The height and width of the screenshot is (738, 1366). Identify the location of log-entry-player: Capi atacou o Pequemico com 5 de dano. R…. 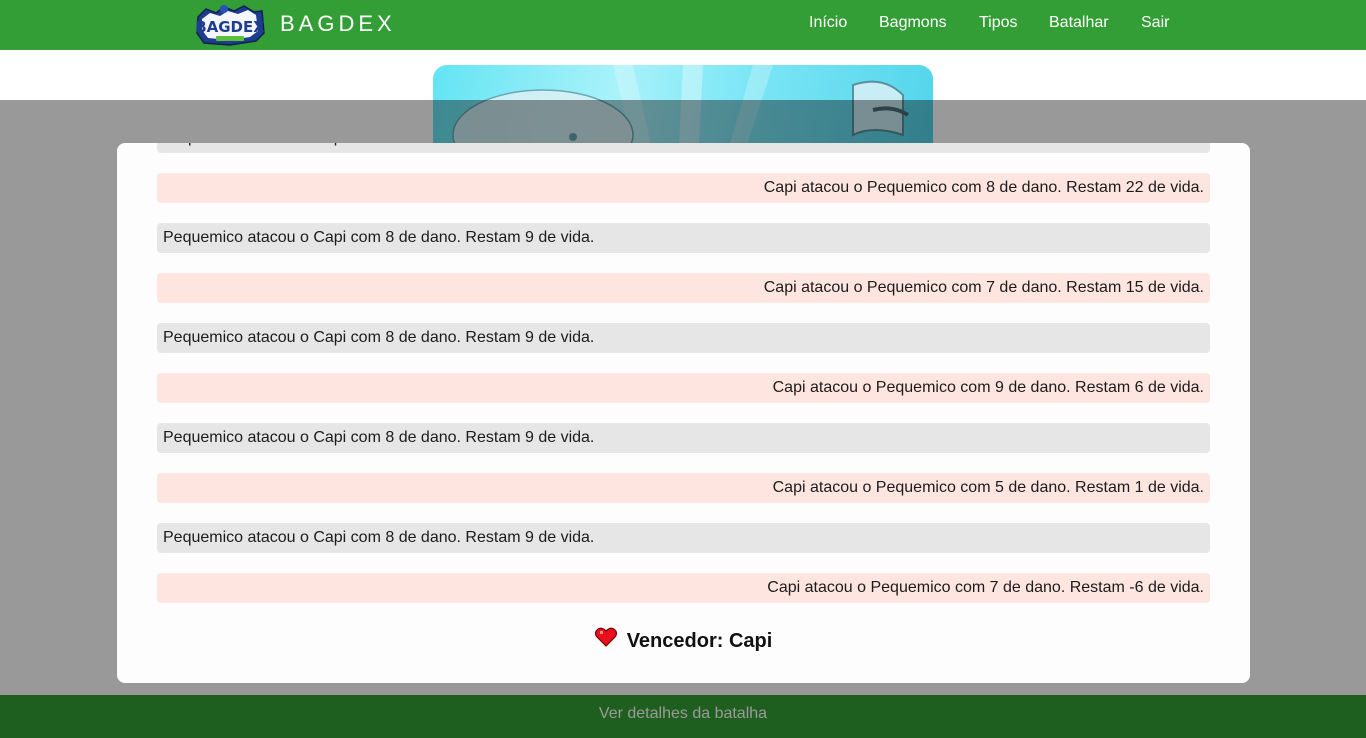
(683, 488).